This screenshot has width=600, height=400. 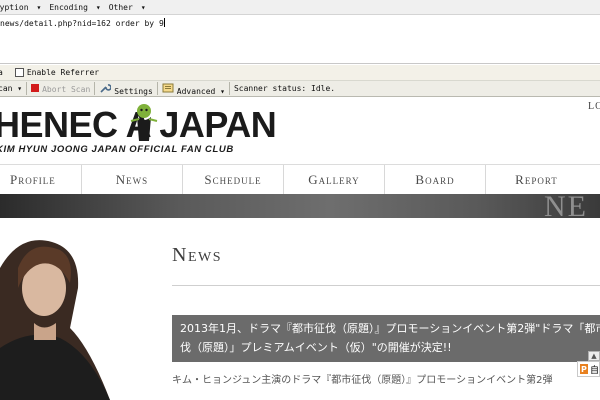 I want to click on enable-referrer-checkbox, so click(x=19, y=72).